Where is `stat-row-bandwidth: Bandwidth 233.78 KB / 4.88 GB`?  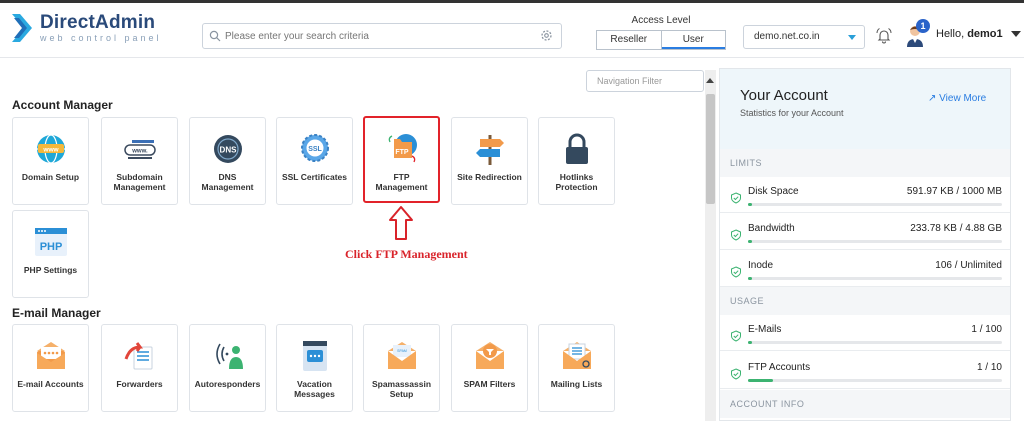 stat-row-bandwidth: Bandwidth 233.78 KB / 4.88 GB is located at coordinates (865, 232).